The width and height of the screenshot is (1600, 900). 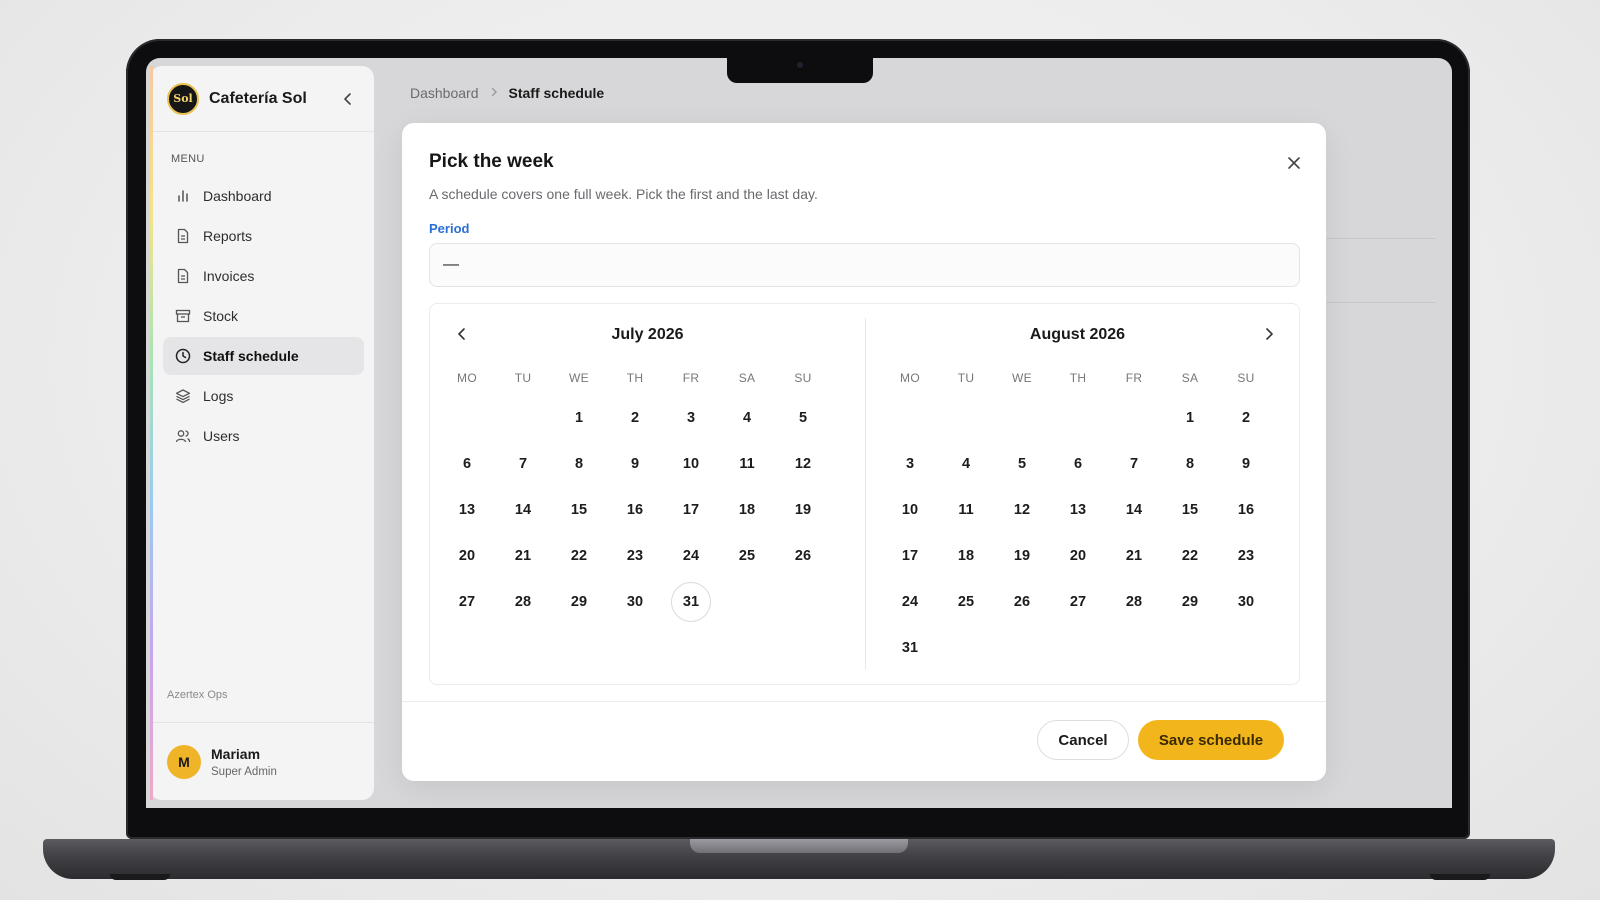 I want to click on breadcrumb-dashboard-link: Dashboard, so click(x=444, y=93).